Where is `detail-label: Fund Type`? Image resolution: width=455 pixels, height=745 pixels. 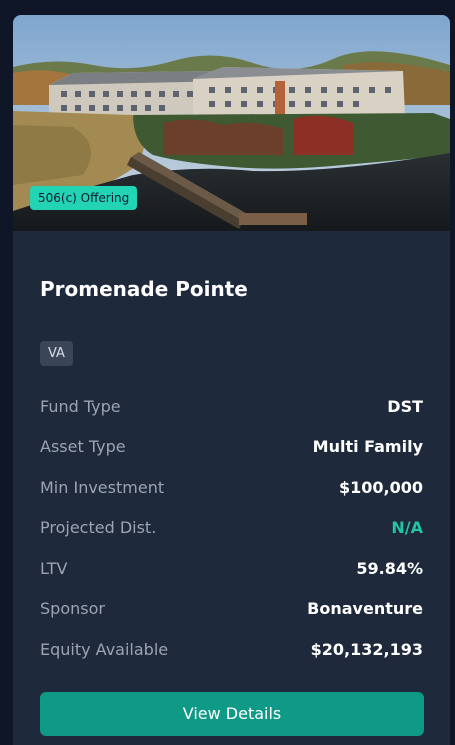
detail-label: Fund Type is located at coordinates (80, 406).